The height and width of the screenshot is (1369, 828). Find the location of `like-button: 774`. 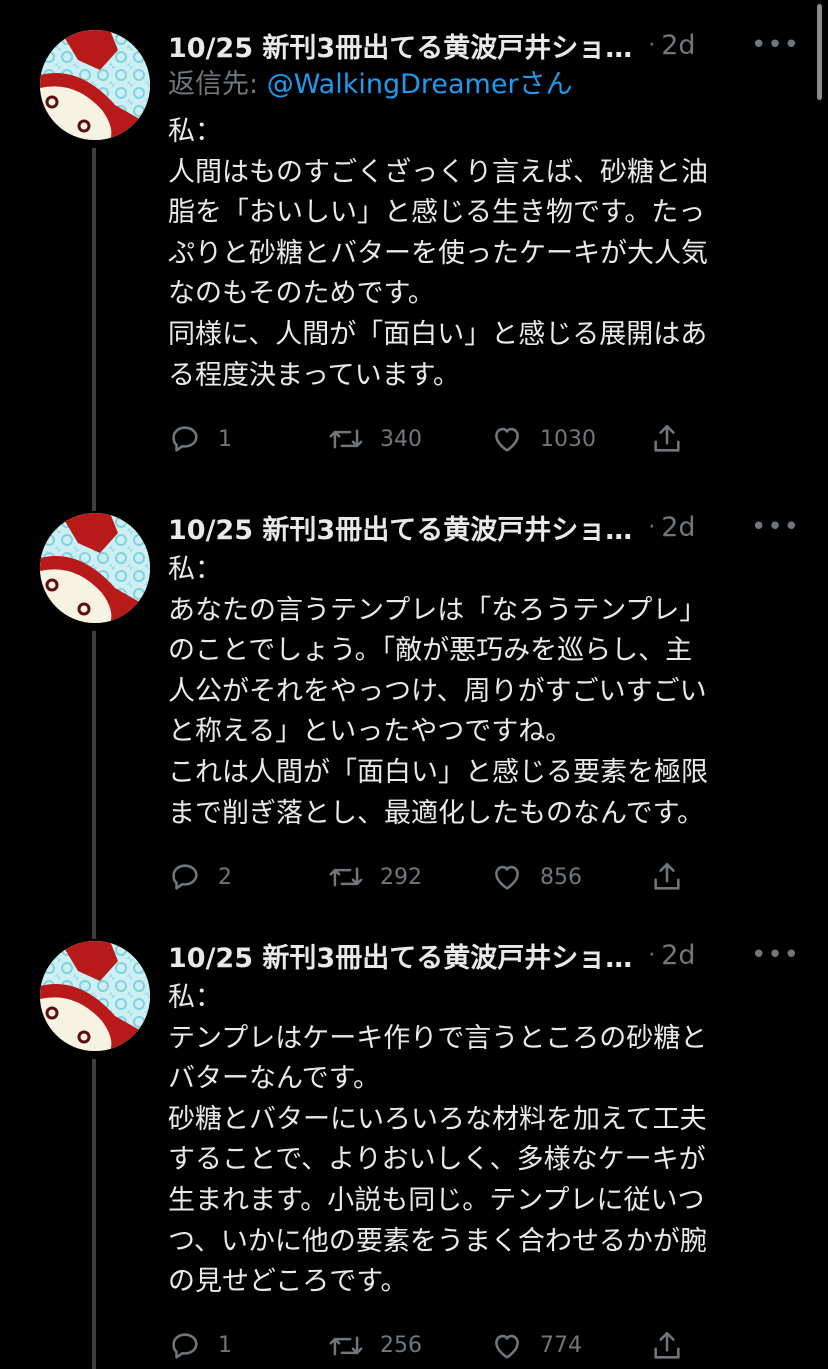

like-button: 774 is located at coordinates (536, 1346).